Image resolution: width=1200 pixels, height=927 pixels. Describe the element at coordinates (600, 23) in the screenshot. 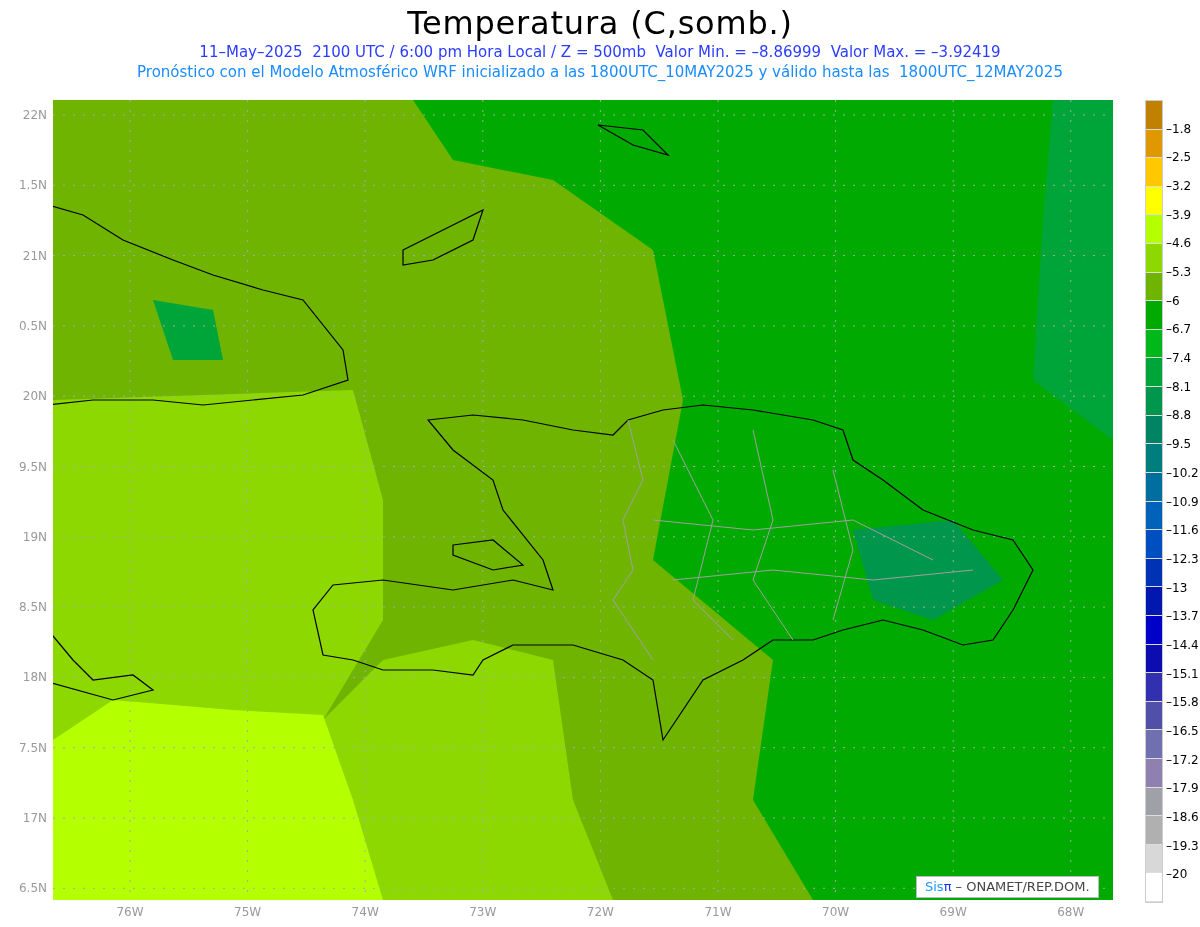

I see `chart-title: Temperatura (C,somb.)` at that location.